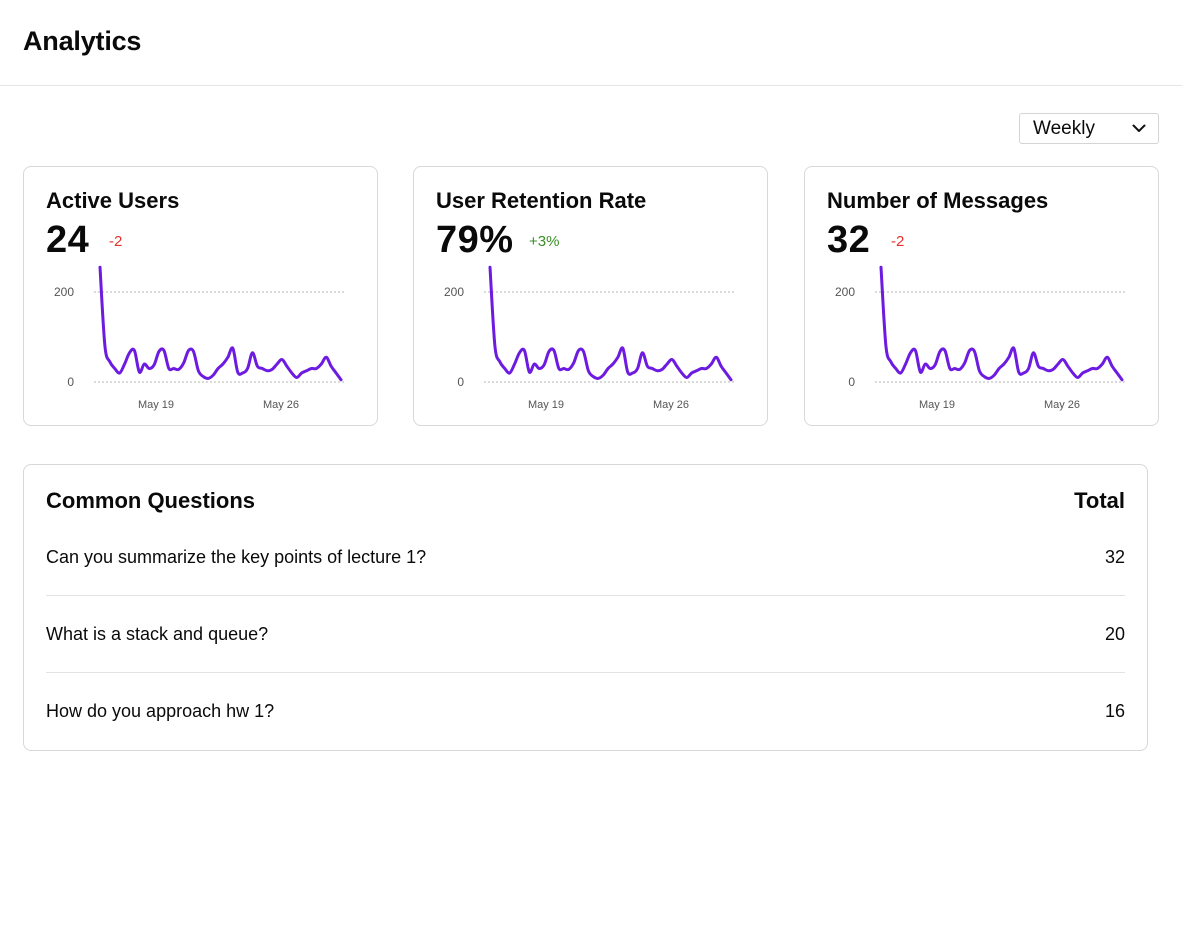  Describe the element at coordinates (1064, 128) in the screenshot. I see `period-select-value: Weekly` at that location.